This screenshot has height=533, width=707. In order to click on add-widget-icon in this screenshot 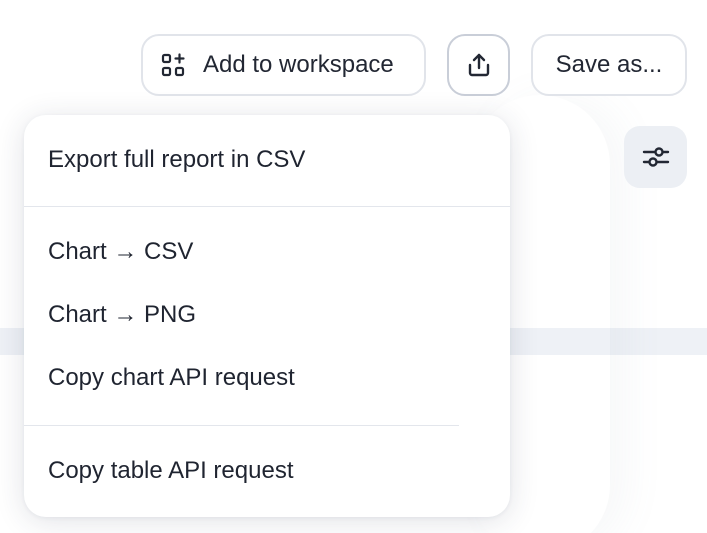, I will do `click(173, 65)`.